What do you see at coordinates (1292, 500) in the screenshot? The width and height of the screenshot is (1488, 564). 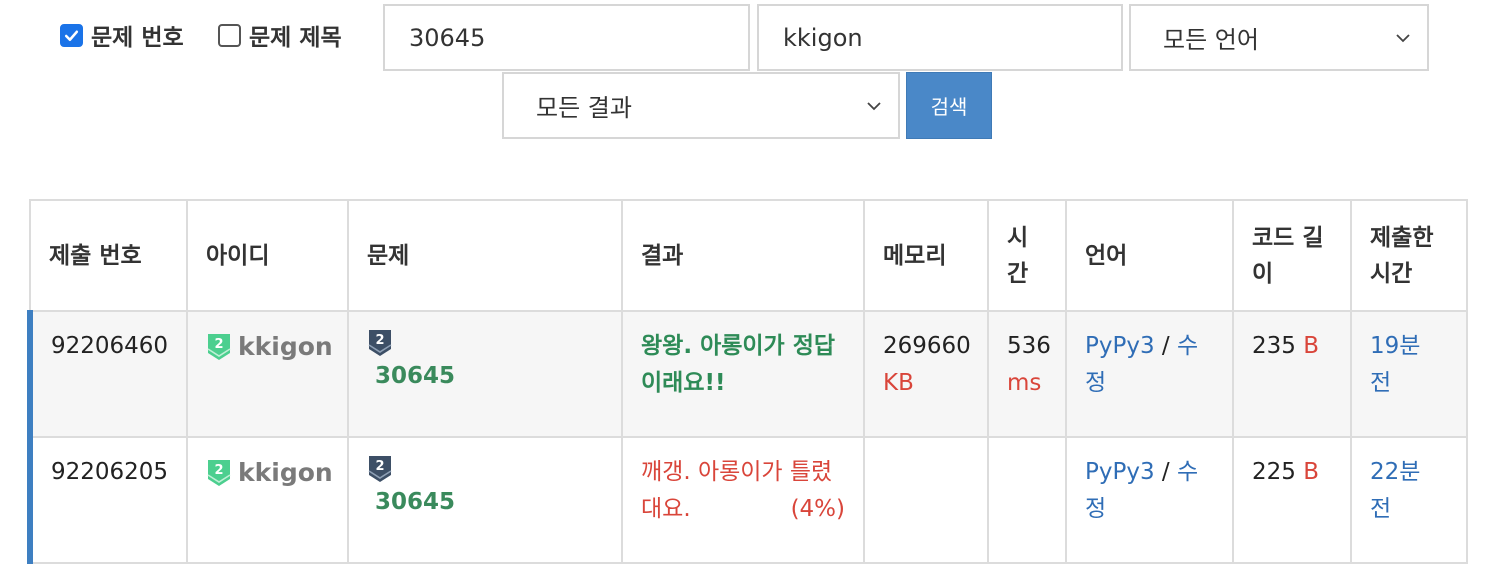 I see `code-length-cell: 225 B` at bounding box center [1292, 500].